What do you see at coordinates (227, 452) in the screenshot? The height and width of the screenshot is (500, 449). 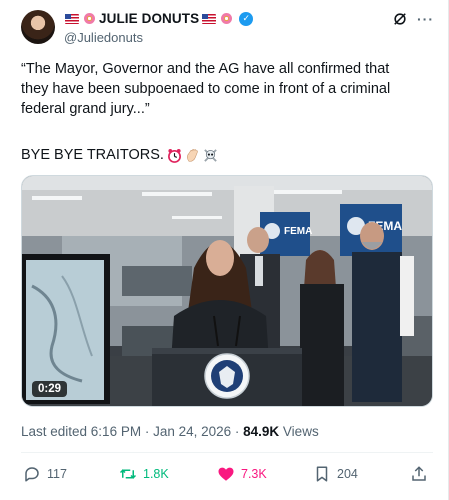 I see `divider` at bounding box center [227, 452].